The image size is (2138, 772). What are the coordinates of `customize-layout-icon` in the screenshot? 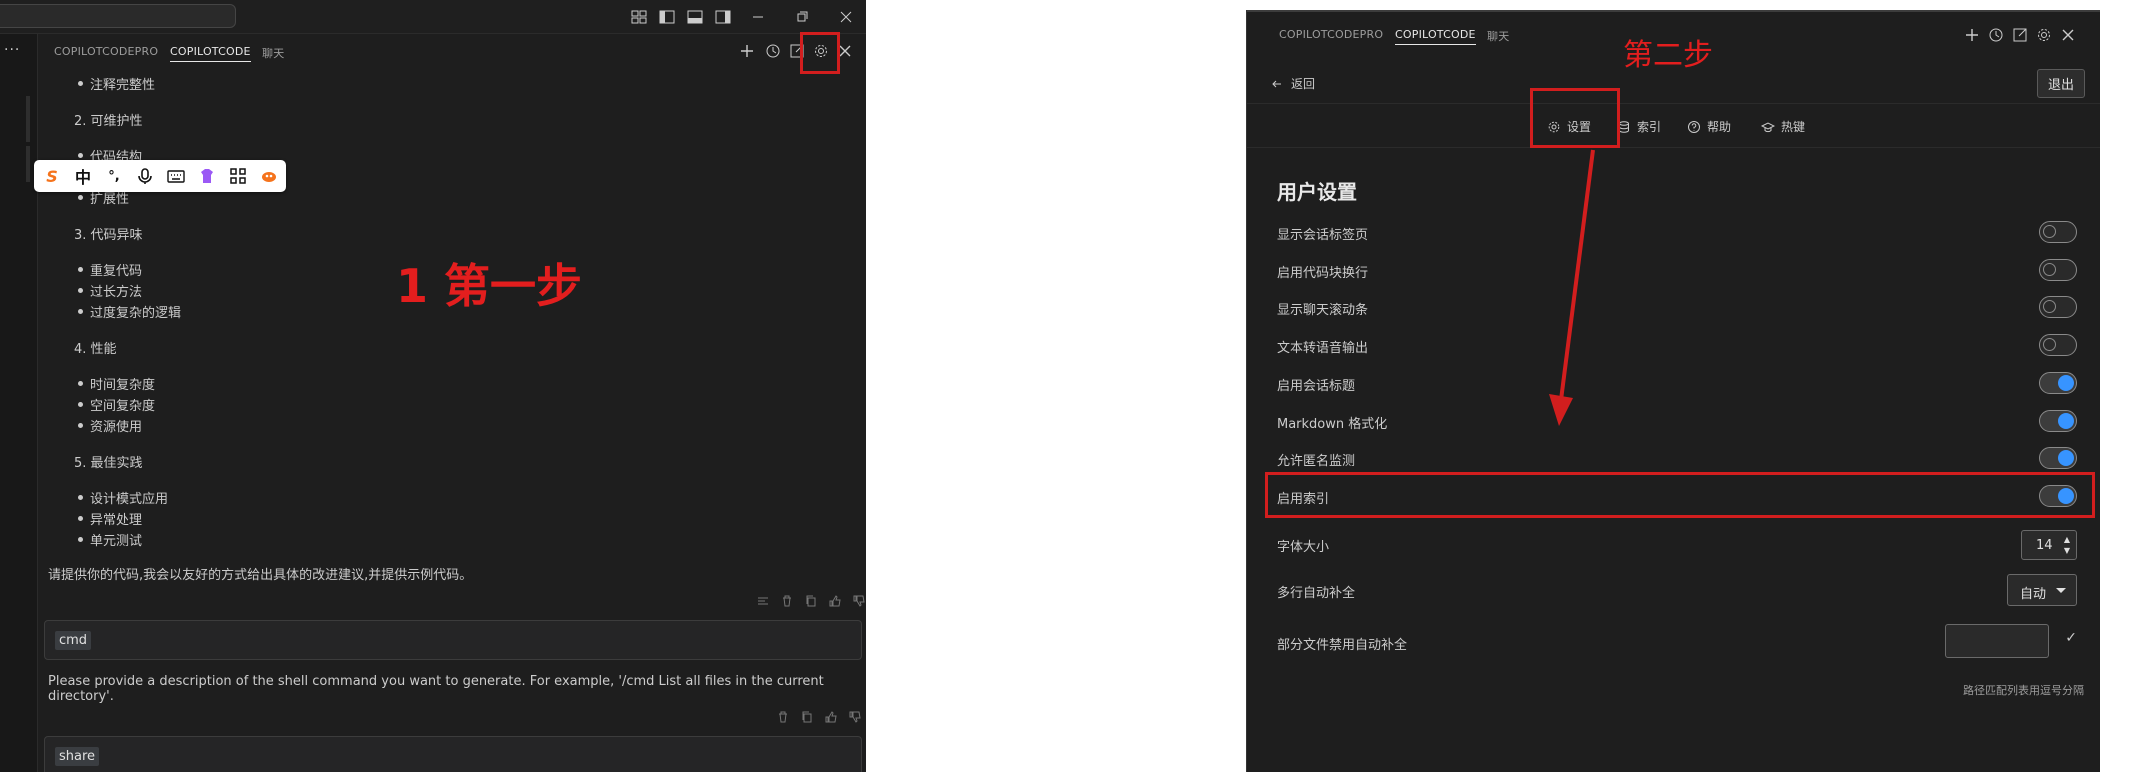 It's located at (639, 17).